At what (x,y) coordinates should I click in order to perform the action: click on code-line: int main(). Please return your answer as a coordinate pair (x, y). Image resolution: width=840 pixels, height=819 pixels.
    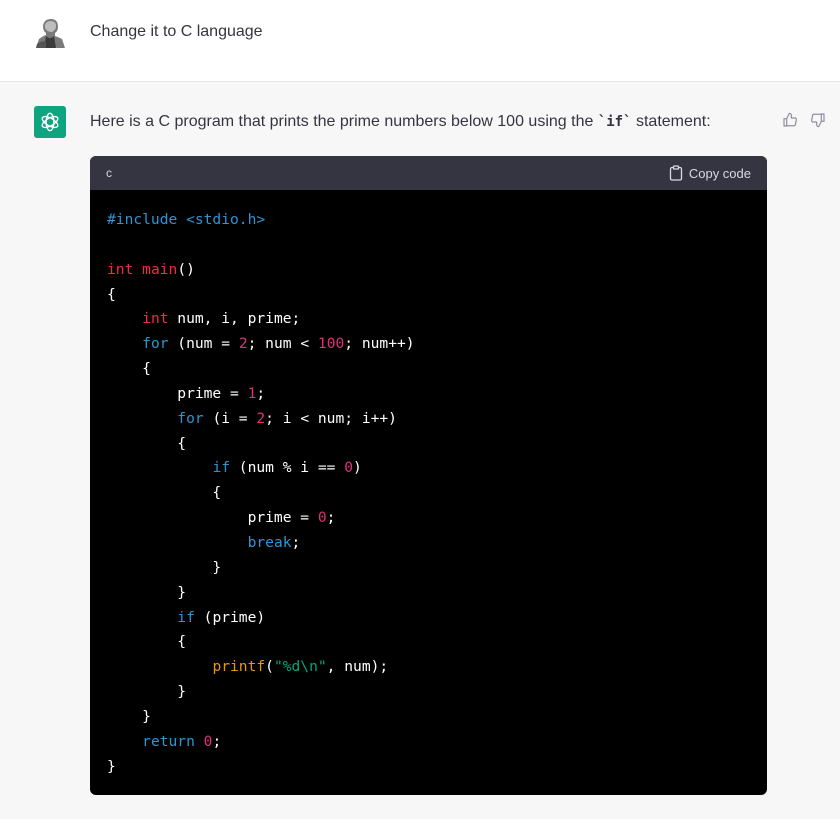
    Looking at the image, I should click on (428, 270).